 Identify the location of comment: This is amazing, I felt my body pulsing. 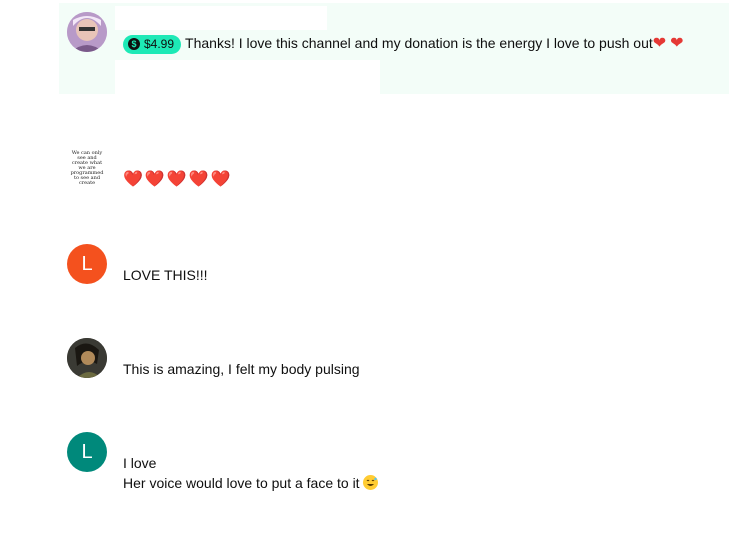
(364, 363).